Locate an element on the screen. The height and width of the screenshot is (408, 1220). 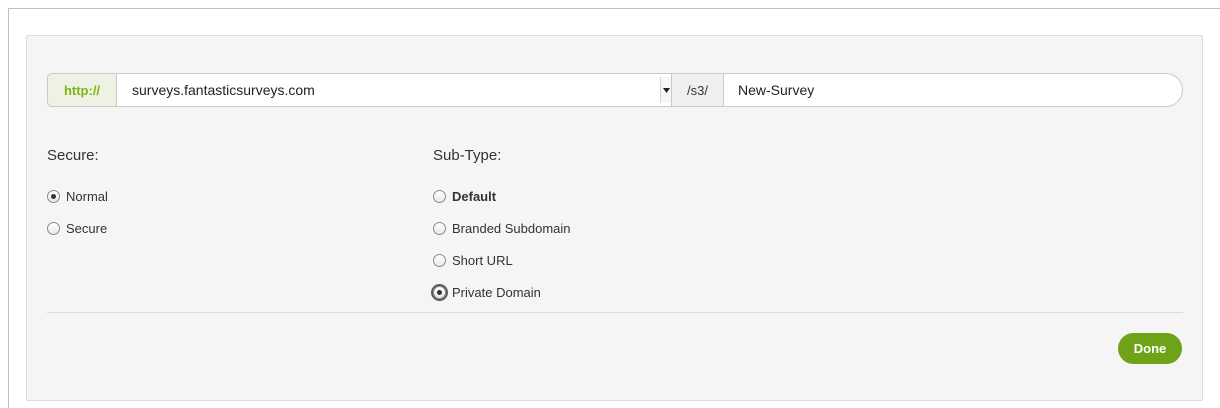
secure-option-secure: Secure is located at coordinates (77, 228).